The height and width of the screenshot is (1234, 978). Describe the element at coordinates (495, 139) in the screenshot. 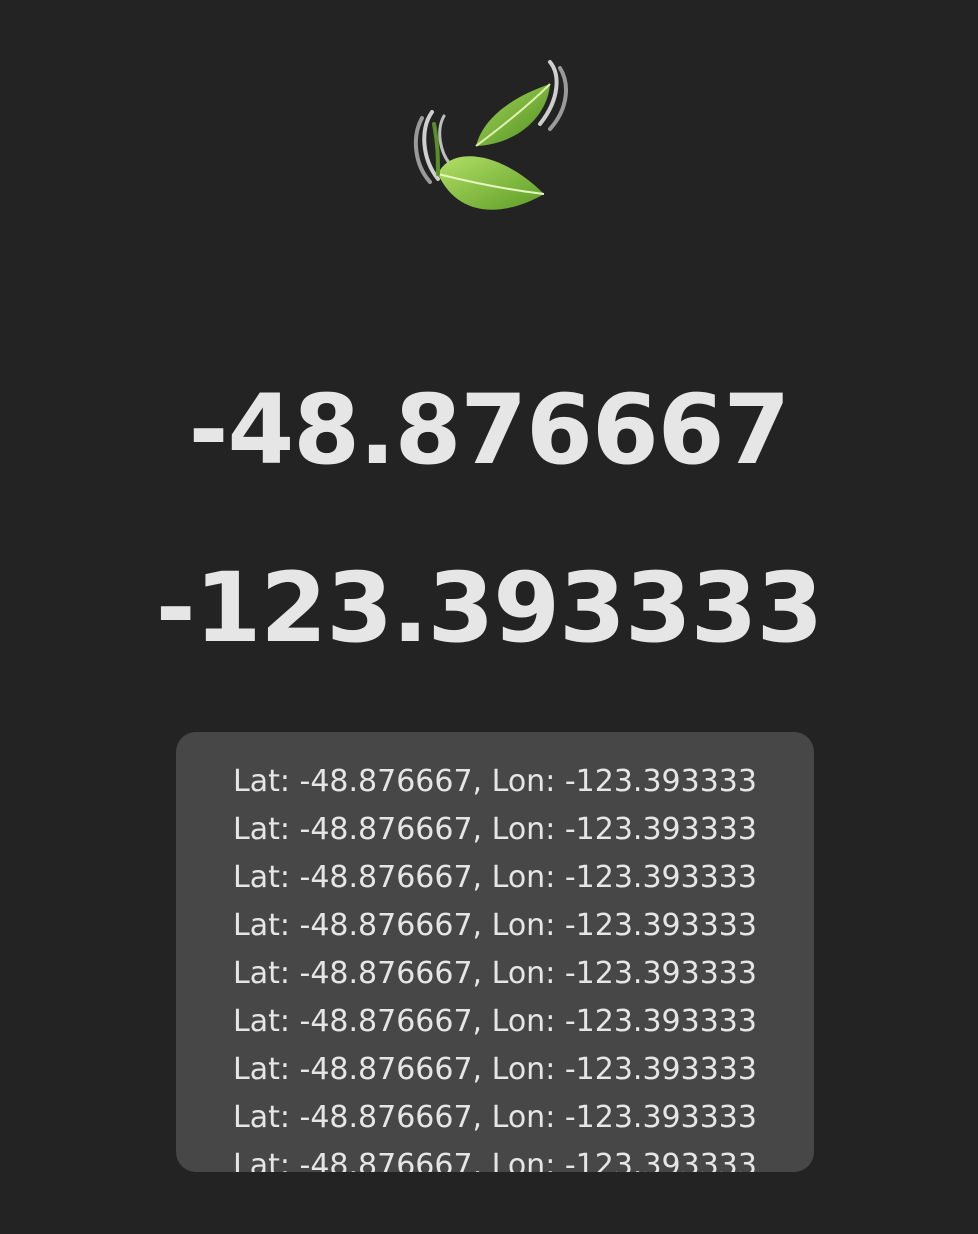

I see `wind-blown-leaf-icon` at that location.